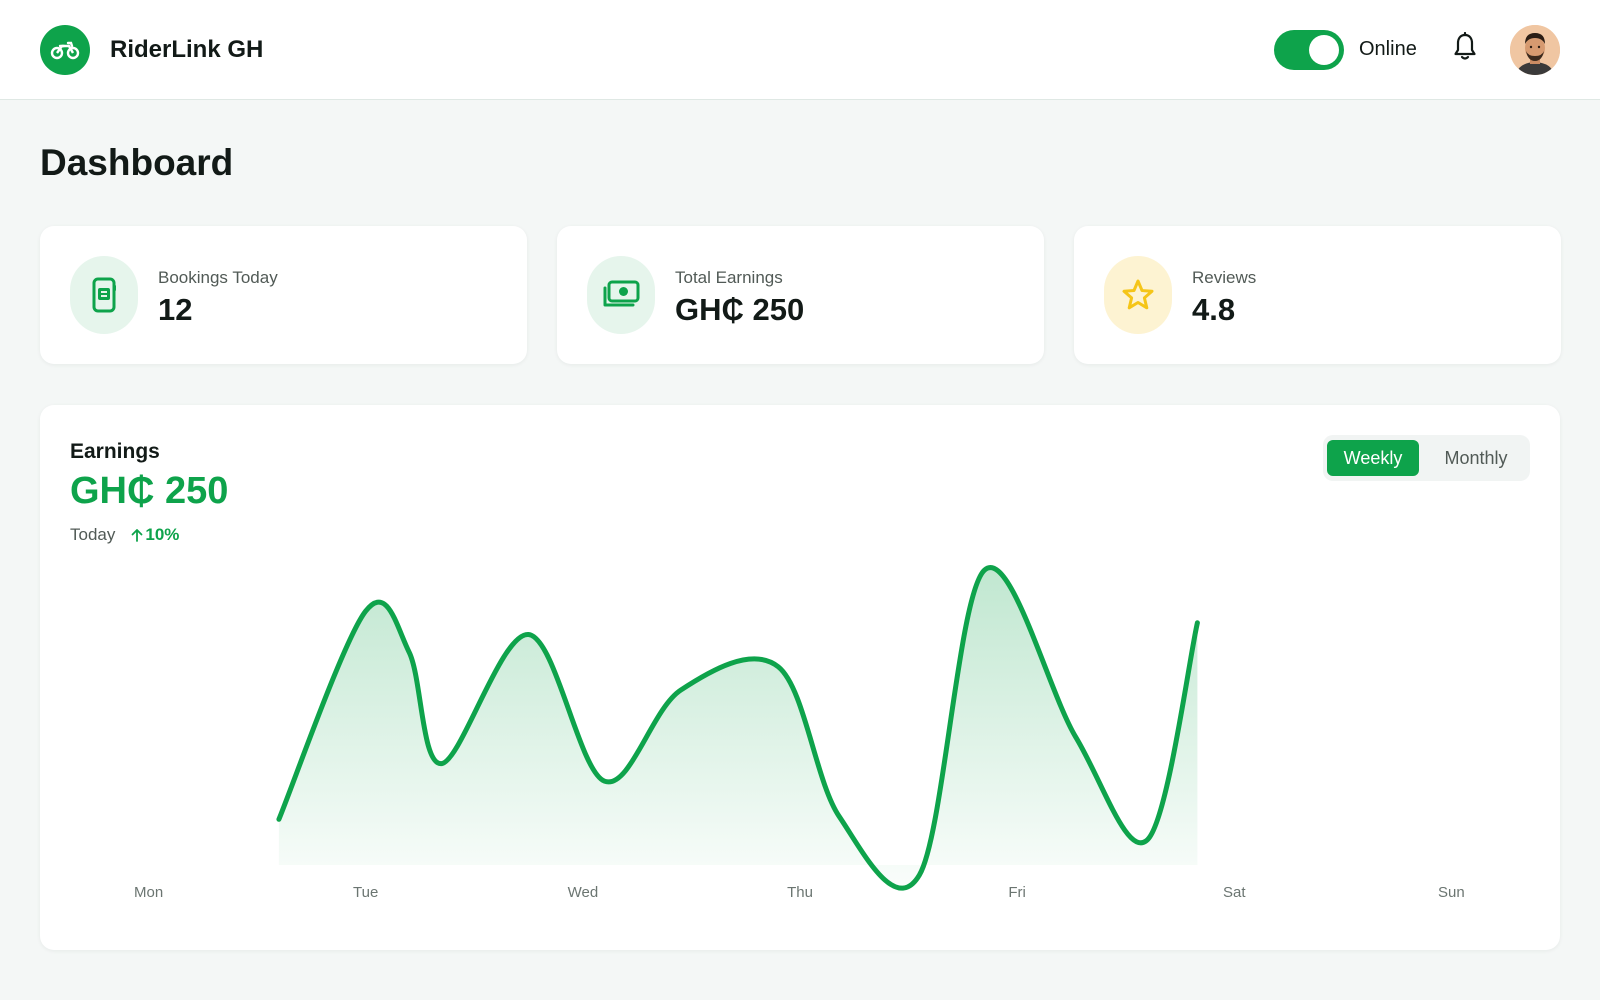 This screenshot has height=1000, width=1600. I want to click on online-status-label: Online, so click(1388, 49).